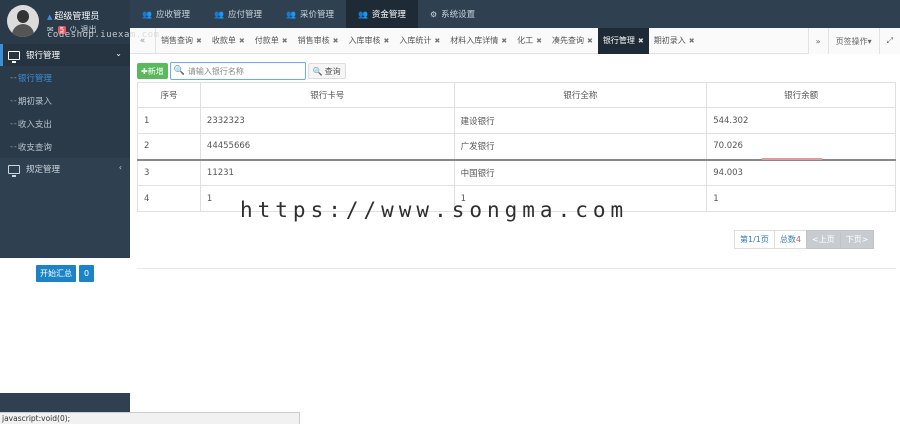  What do you see at coordinates (516, 268) in the screenshot?
I see `divider` at bounding box center [516, 268].